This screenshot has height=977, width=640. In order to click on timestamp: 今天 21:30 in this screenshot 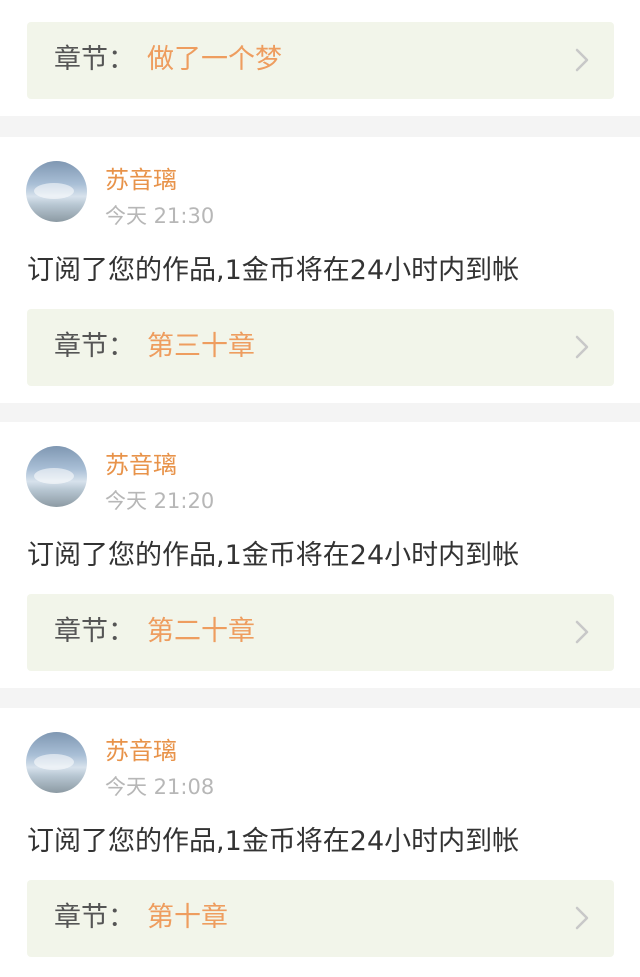, I will do `click(160, 216)`.